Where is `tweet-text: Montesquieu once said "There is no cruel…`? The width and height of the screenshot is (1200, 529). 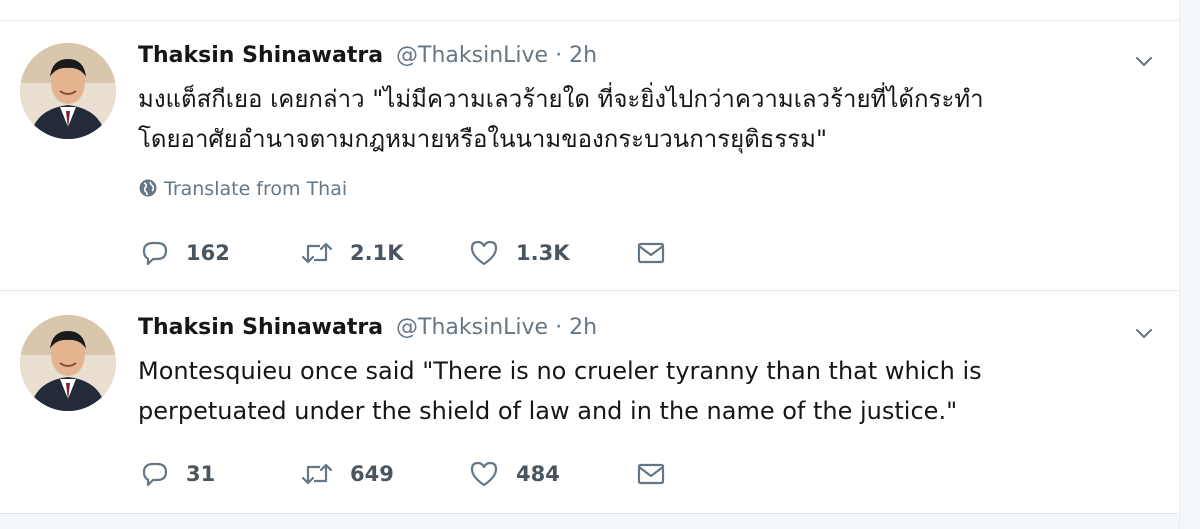
tweet-text: Montesquieu once said "There is no cruel… is located at coordinates (628, 391).